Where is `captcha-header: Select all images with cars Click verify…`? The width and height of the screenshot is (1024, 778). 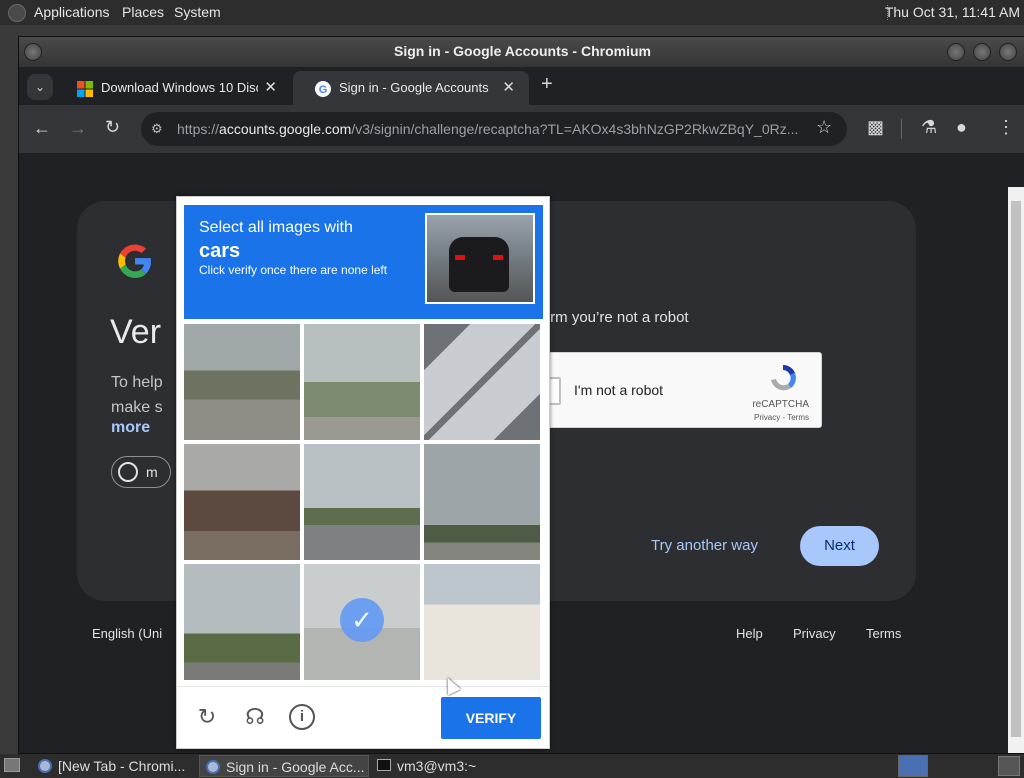
captcha-header: Select all images with cars Click verify… is located at coordinates (363, 262).